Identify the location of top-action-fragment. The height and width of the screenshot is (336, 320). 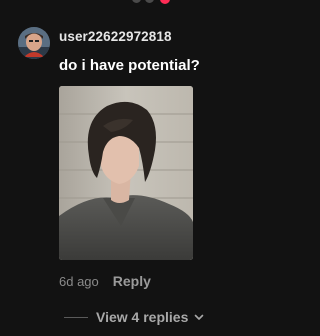
(152, 3).